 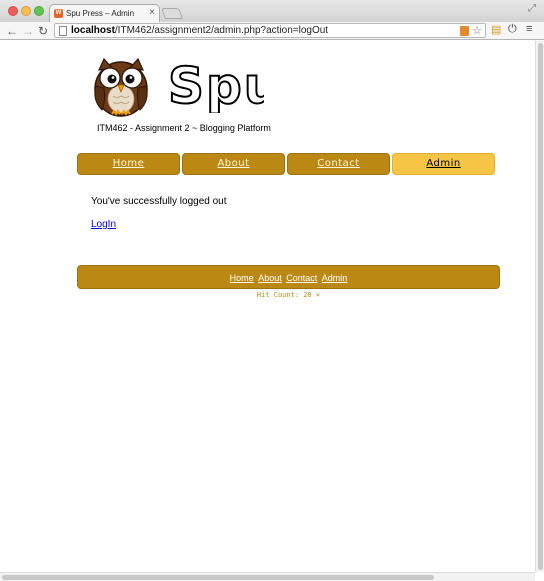 I want to click on url-host: localhost, so click(x=93, y=30).